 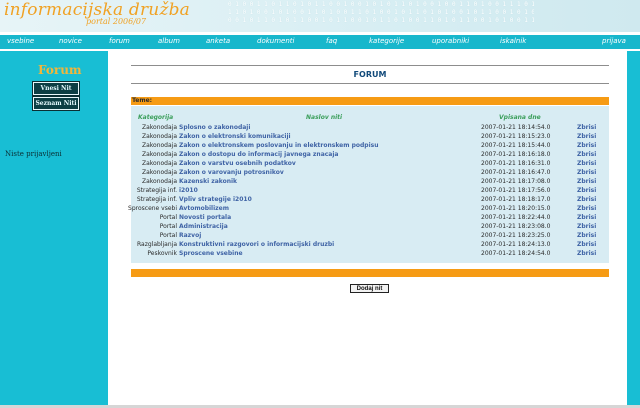 I want to click on nav-item-album: album, so click(x=169, y=41).